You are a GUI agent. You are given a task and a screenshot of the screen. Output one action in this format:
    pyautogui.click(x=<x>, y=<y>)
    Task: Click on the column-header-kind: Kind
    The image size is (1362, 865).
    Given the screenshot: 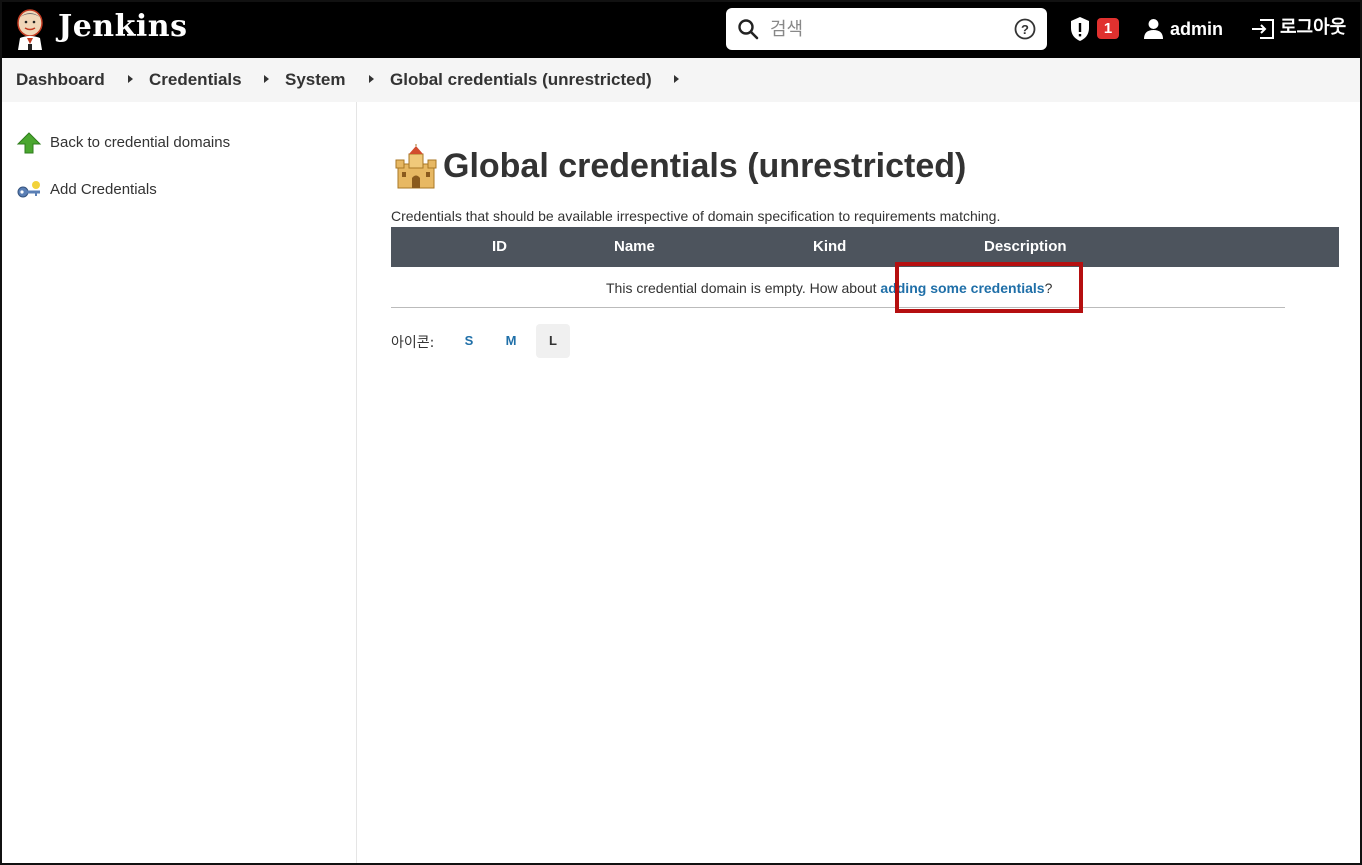 What is the action you would take?
    pyautogui.click(x=829, y=247)
    